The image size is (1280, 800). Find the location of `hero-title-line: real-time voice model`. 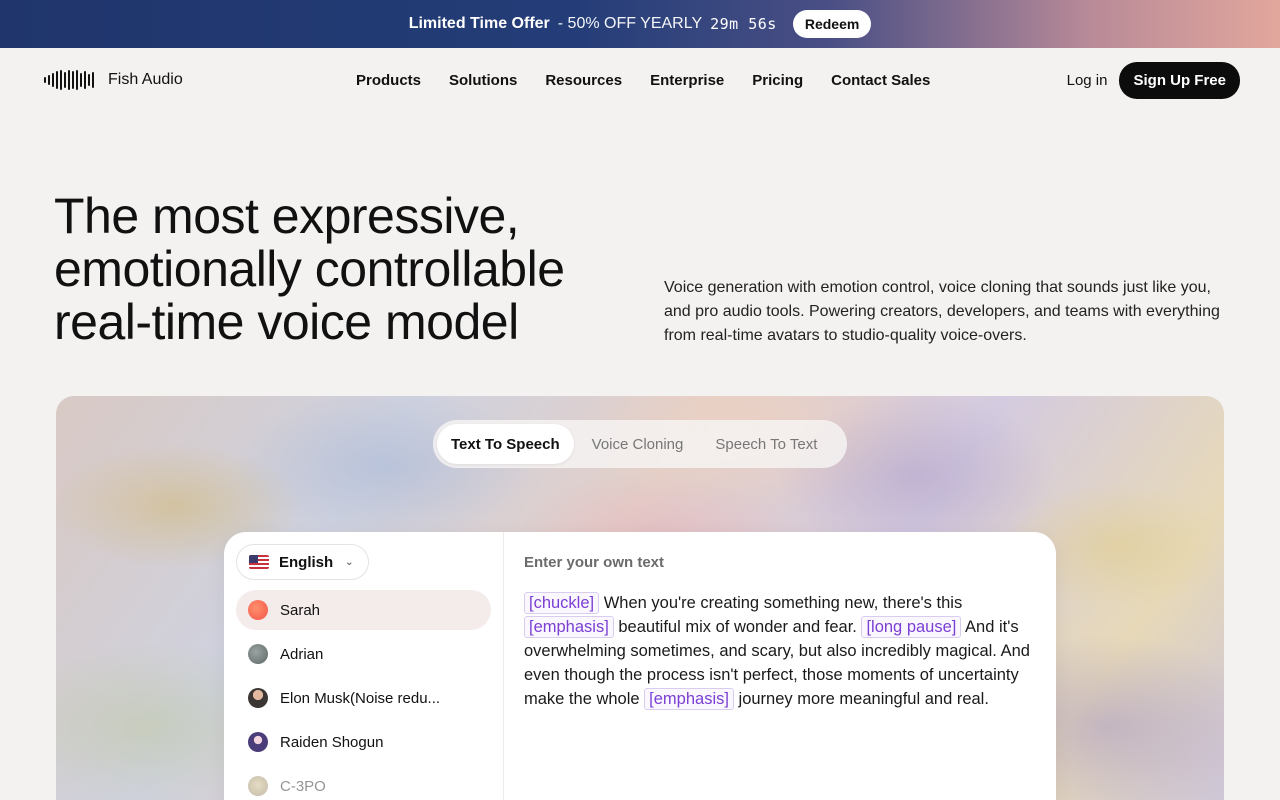

hero-title-line: real-time voice model is located at coordinates (286, 322).